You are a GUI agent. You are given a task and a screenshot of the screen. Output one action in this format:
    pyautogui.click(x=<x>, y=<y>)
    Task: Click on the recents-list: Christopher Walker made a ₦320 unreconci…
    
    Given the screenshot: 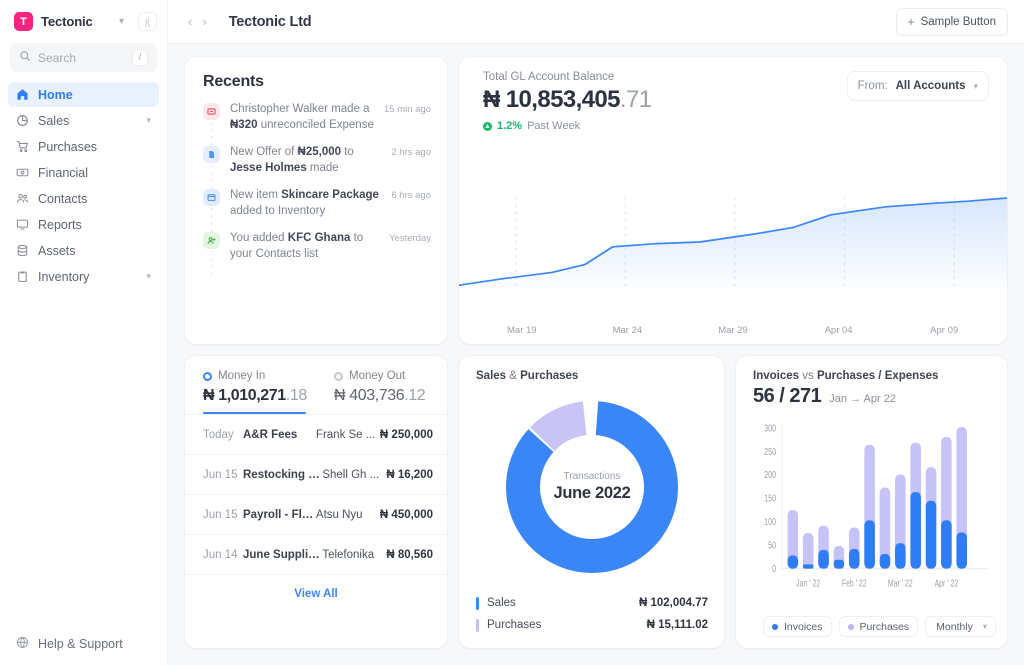 What is the action you would take?
    pyautogui.click(x=317, y=188)
    